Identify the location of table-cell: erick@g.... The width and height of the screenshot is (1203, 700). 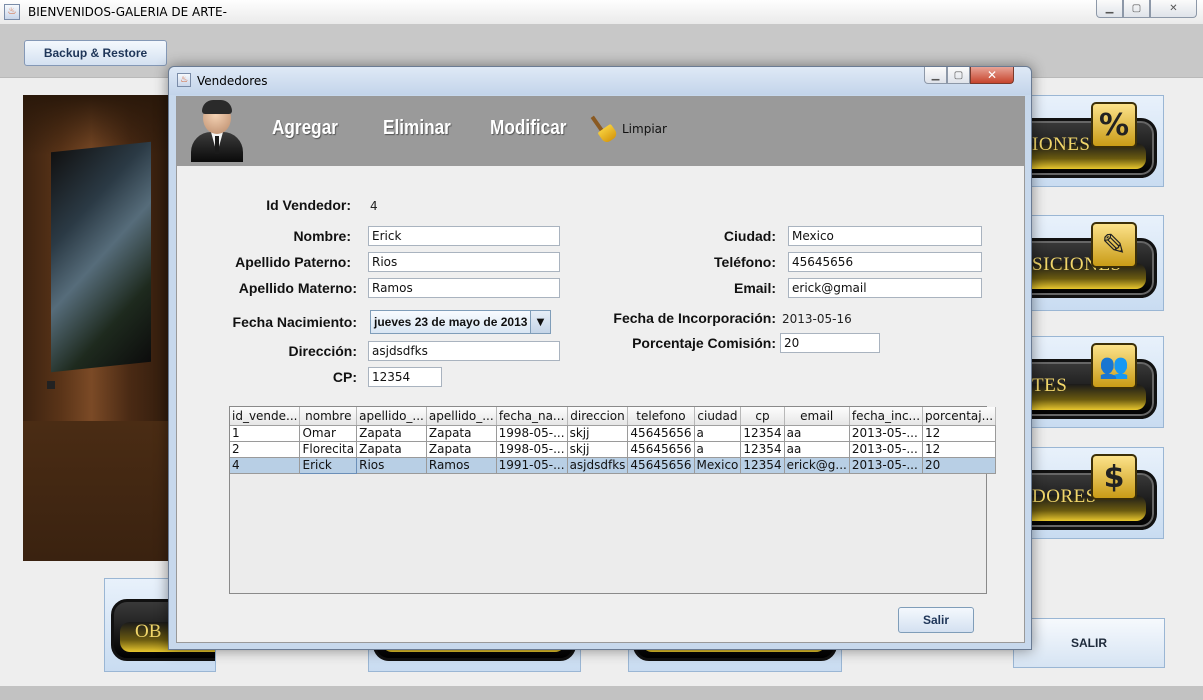
(817, 465).